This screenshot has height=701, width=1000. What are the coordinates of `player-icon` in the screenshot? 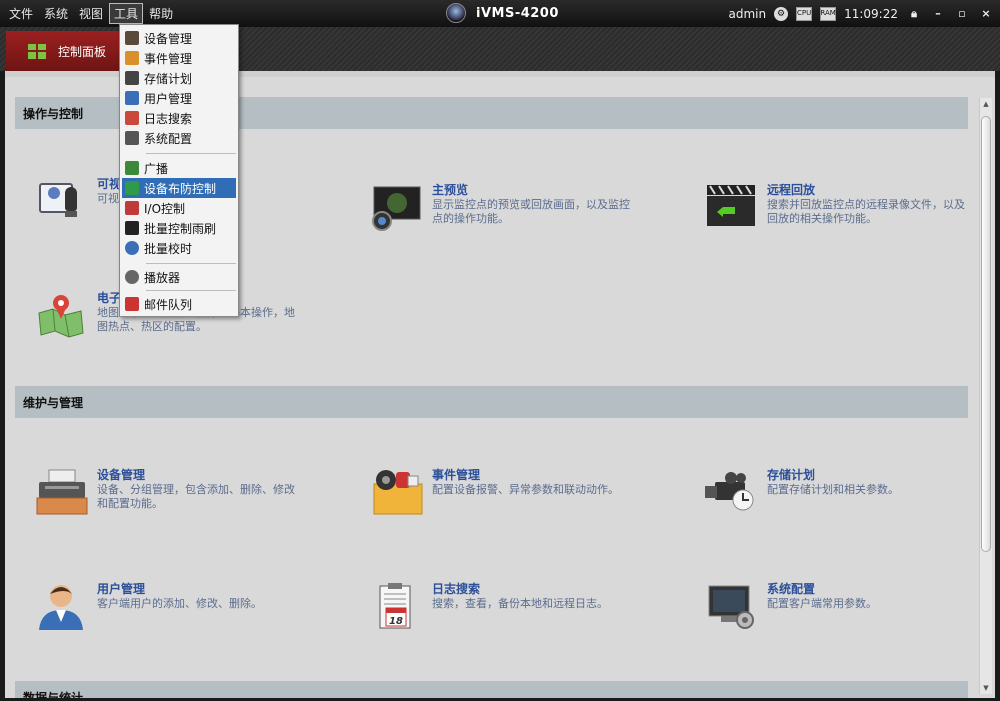 It's located at (132, 277).